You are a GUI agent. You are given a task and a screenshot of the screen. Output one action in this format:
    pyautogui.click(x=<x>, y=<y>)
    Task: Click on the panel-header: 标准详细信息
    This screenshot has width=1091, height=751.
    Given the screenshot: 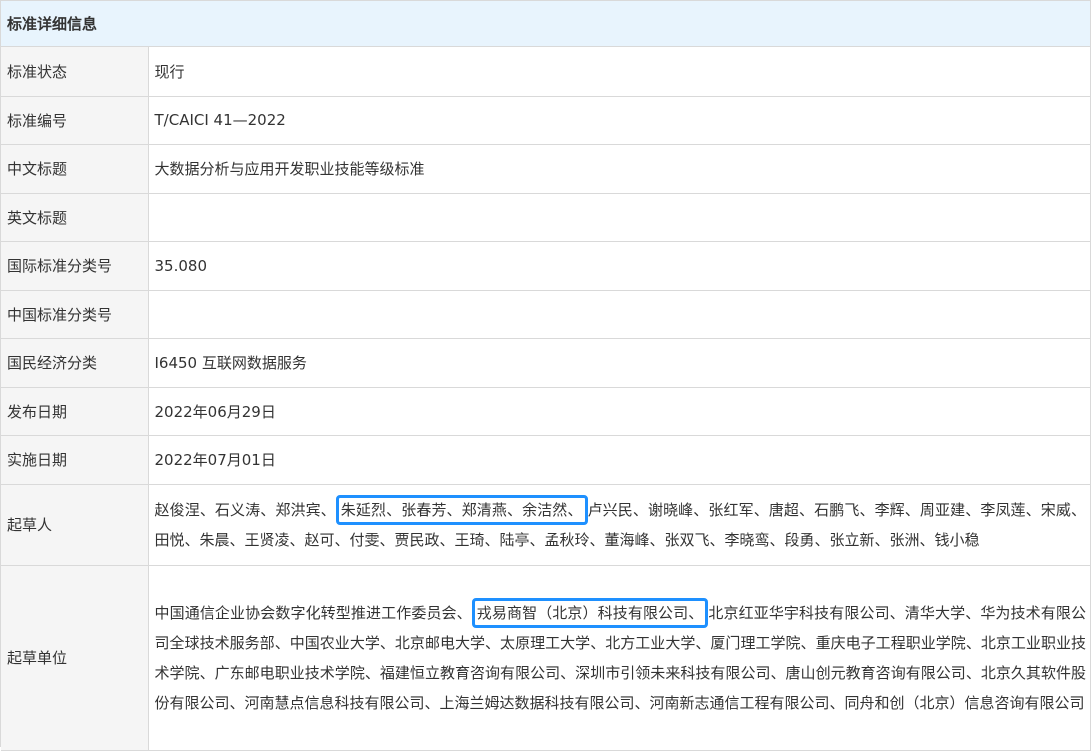 What is the action you would take?
    pyautogui.click(x=546, y=24)
    